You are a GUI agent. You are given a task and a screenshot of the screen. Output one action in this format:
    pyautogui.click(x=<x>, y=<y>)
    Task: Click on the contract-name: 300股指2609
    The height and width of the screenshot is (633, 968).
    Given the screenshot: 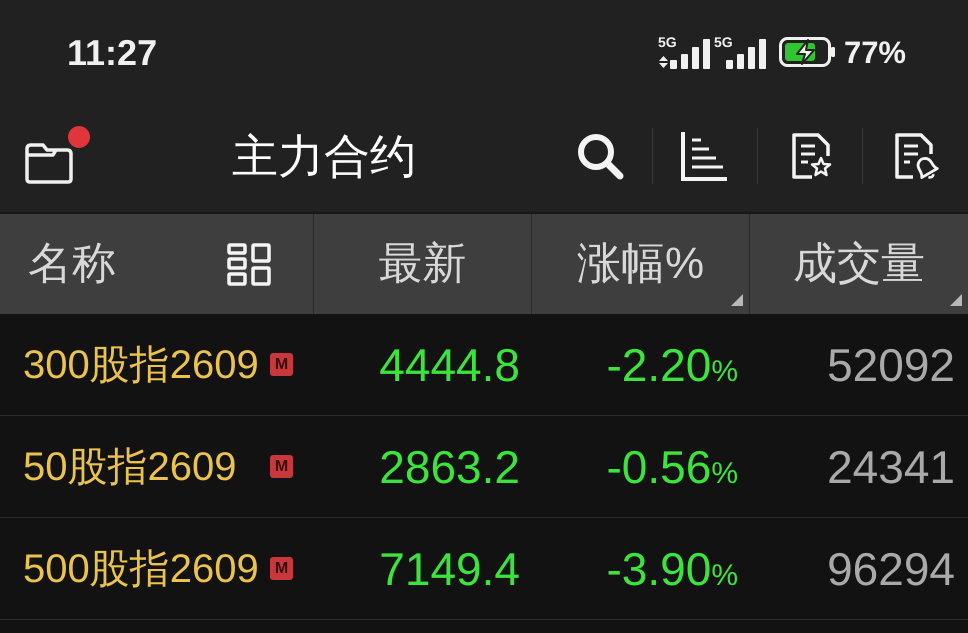 What is the action you would take?
    pyautogui.click(x=141, y=364)
    